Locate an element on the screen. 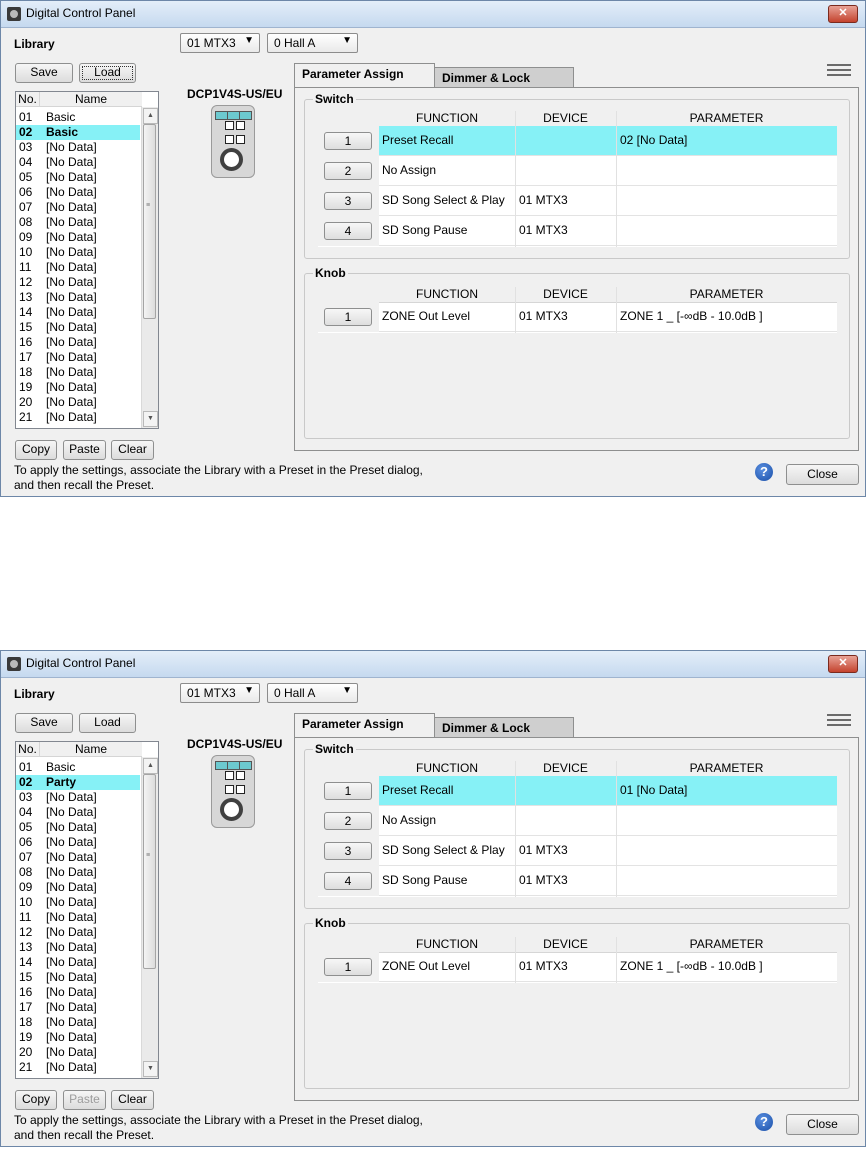 Image resolution: width=868 pixels, height=1149 pixels. list-item: 02 Basic is located at coordinates (78, 132).